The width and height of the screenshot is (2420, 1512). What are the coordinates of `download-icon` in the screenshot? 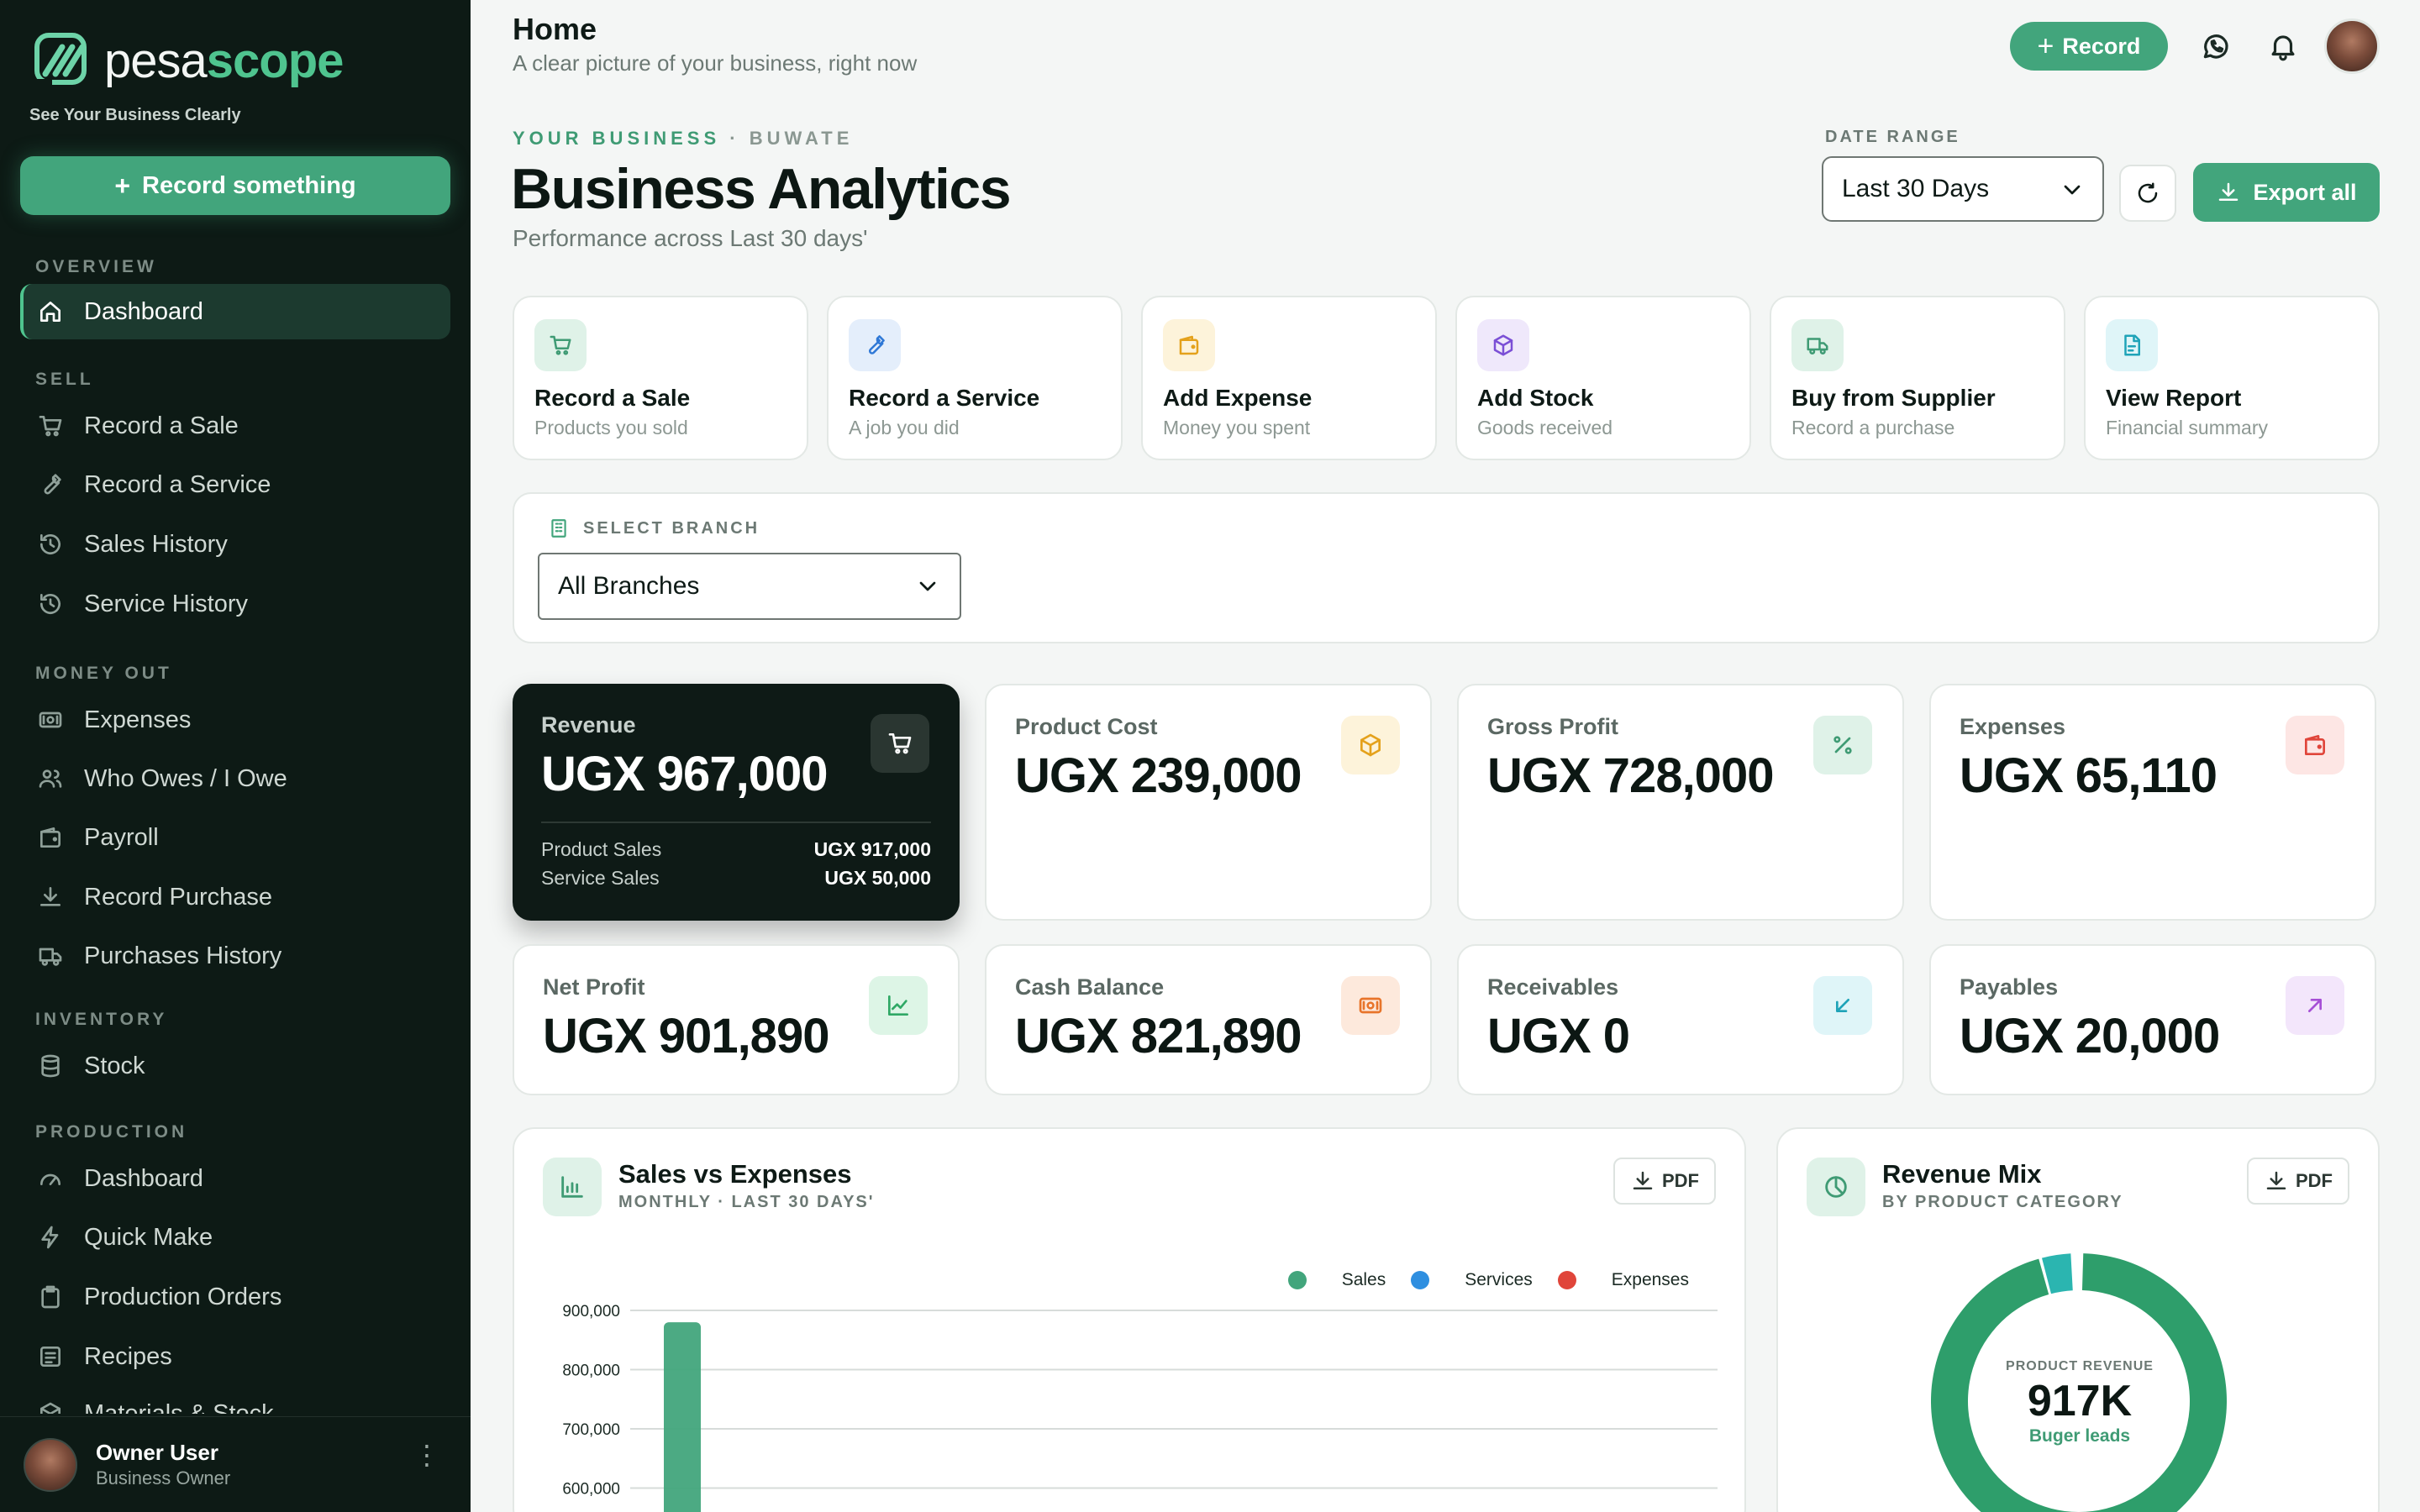 It's located at (51, 897).